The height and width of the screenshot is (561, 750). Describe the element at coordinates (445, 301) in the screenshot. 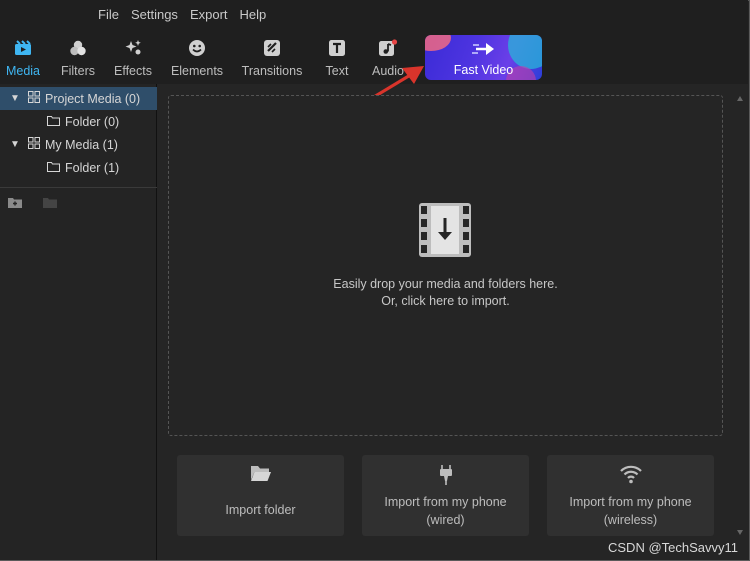

I see `import-instruction: Or, click here to import.` at that location.